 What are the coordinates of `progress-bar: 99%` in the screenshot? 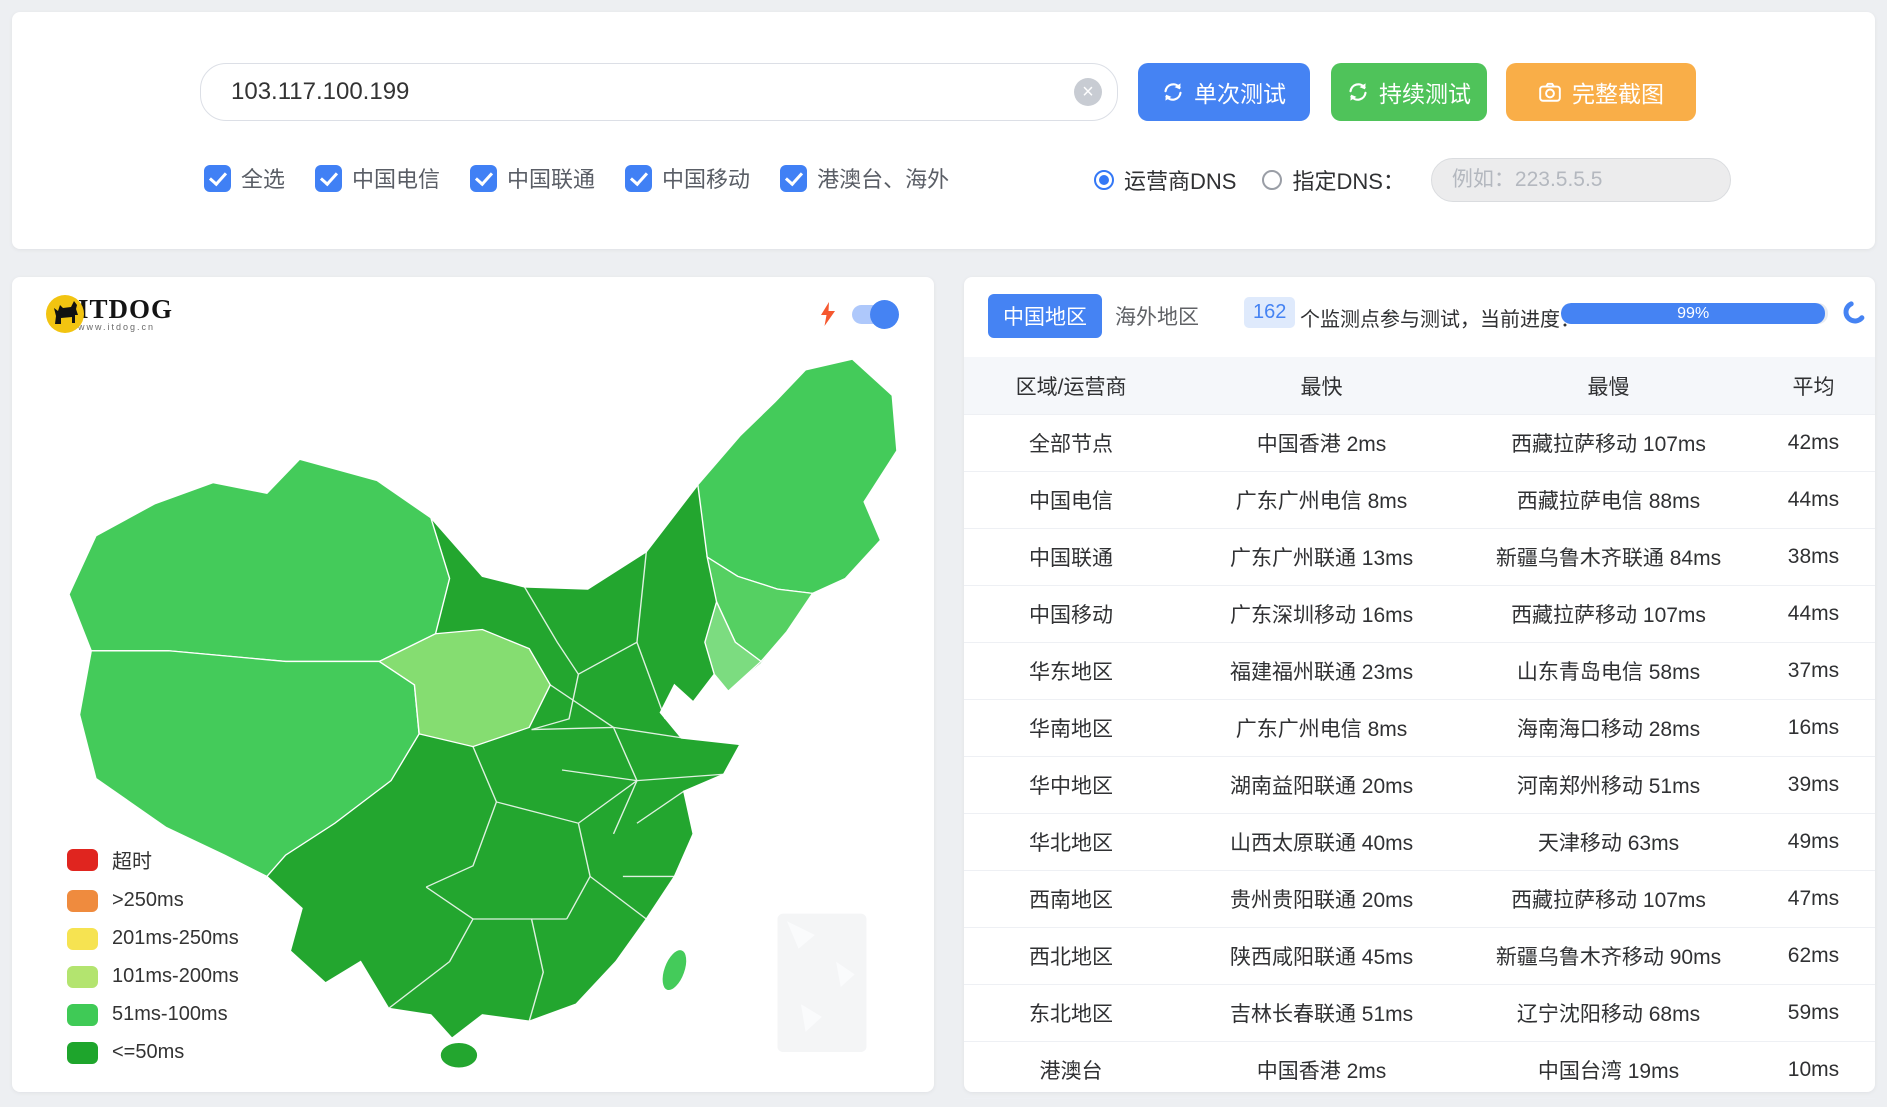 It's located at (1694, 313).